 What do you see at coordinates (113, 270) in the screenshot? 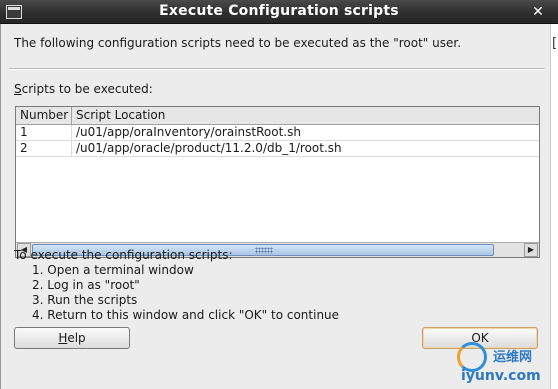
I see `instruction-step: 1. Open a terminal window` at bounding box center [113, 270].